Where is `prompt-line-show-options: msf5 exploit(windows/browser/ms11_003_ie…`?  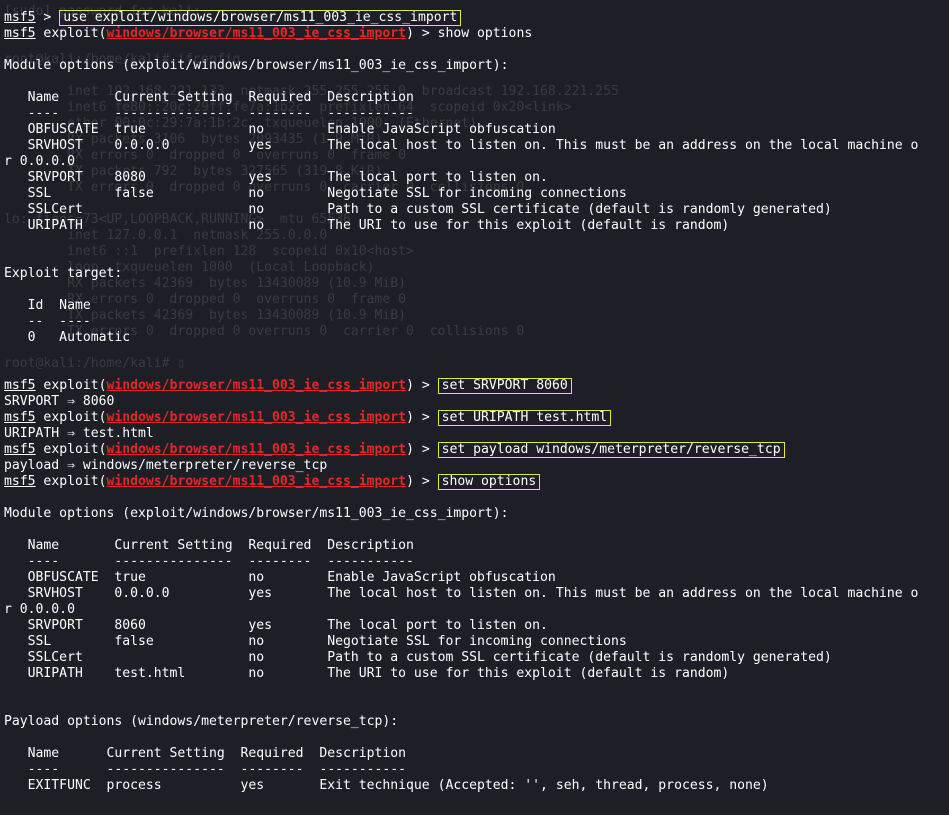
prompt-line-show-options: msf5 exploit(windows/browser/ms11_003_ie… is located at coordinates (268, 33).